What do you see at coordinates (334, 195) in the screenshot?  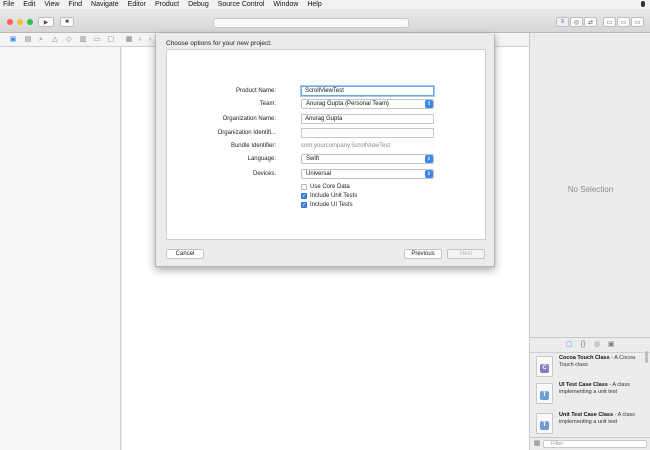 I see `checkbox-label: Include Unit Tests` at bounding box center [334, 195].